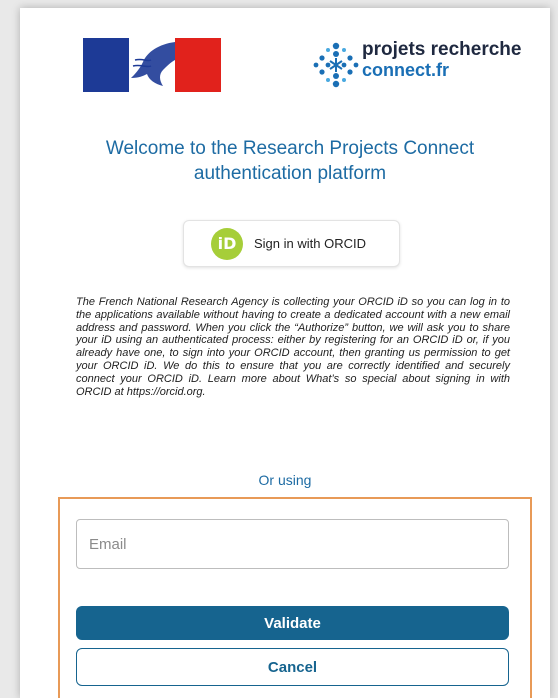 The image size is (558, 698). I want to click on brand-name-line1: projets recherche, so click(442, 49).